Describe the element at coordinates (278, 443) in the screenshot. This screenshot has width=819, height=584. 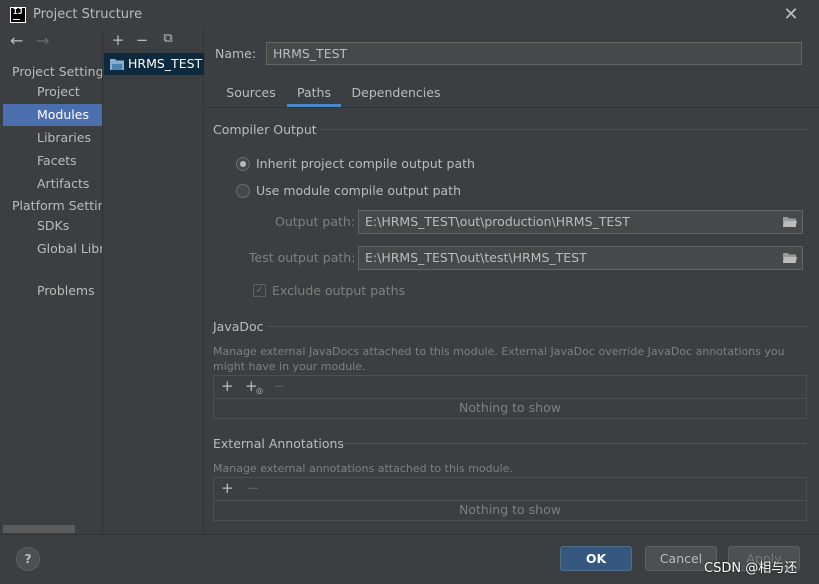
I see `external-annotations-title: External Annotations` at that location.